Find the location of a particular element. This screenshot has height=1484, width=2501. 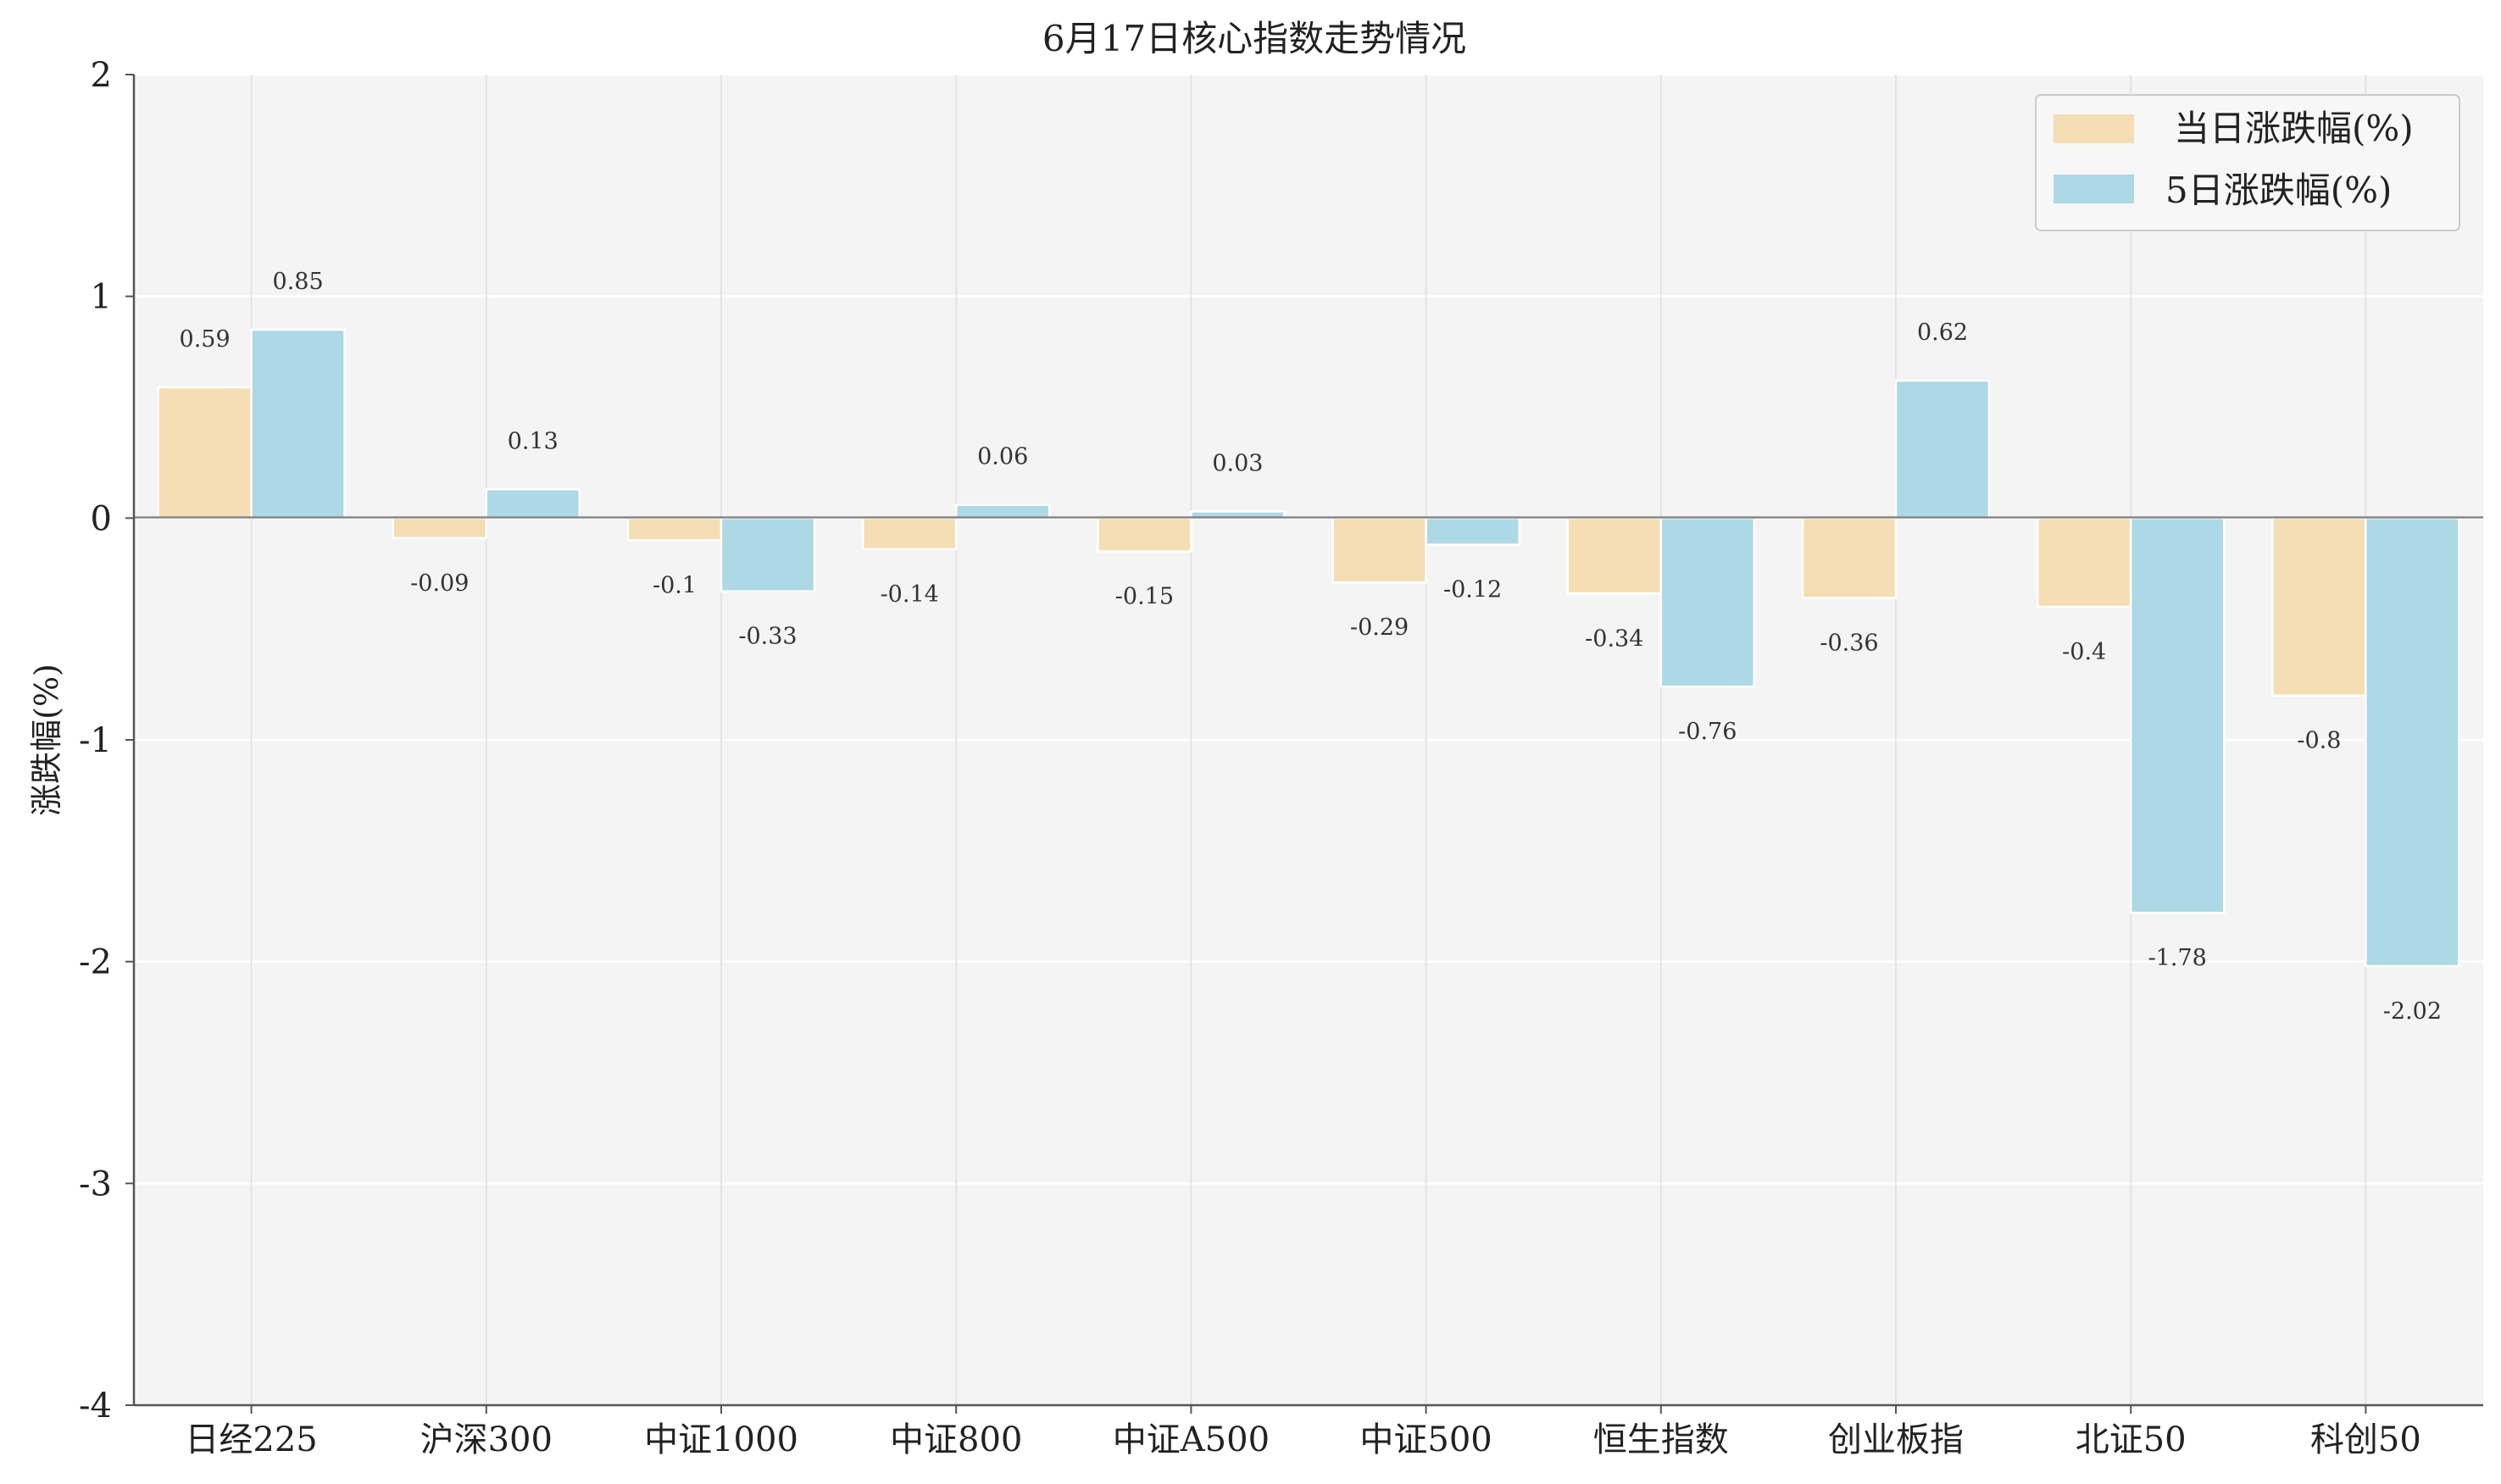

data-label-daily-5: -0.29 is located at coordinates (1379, 627).